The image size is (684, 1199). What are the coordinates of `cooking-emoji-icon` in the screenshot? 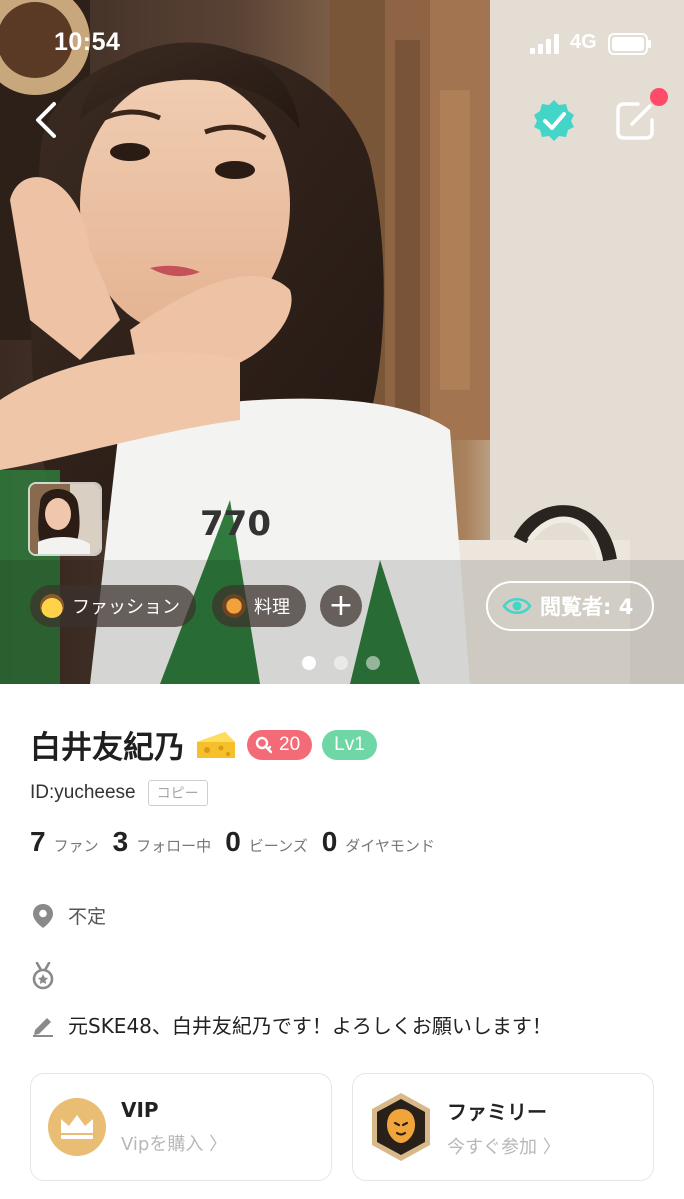 It's located at (234, 606).